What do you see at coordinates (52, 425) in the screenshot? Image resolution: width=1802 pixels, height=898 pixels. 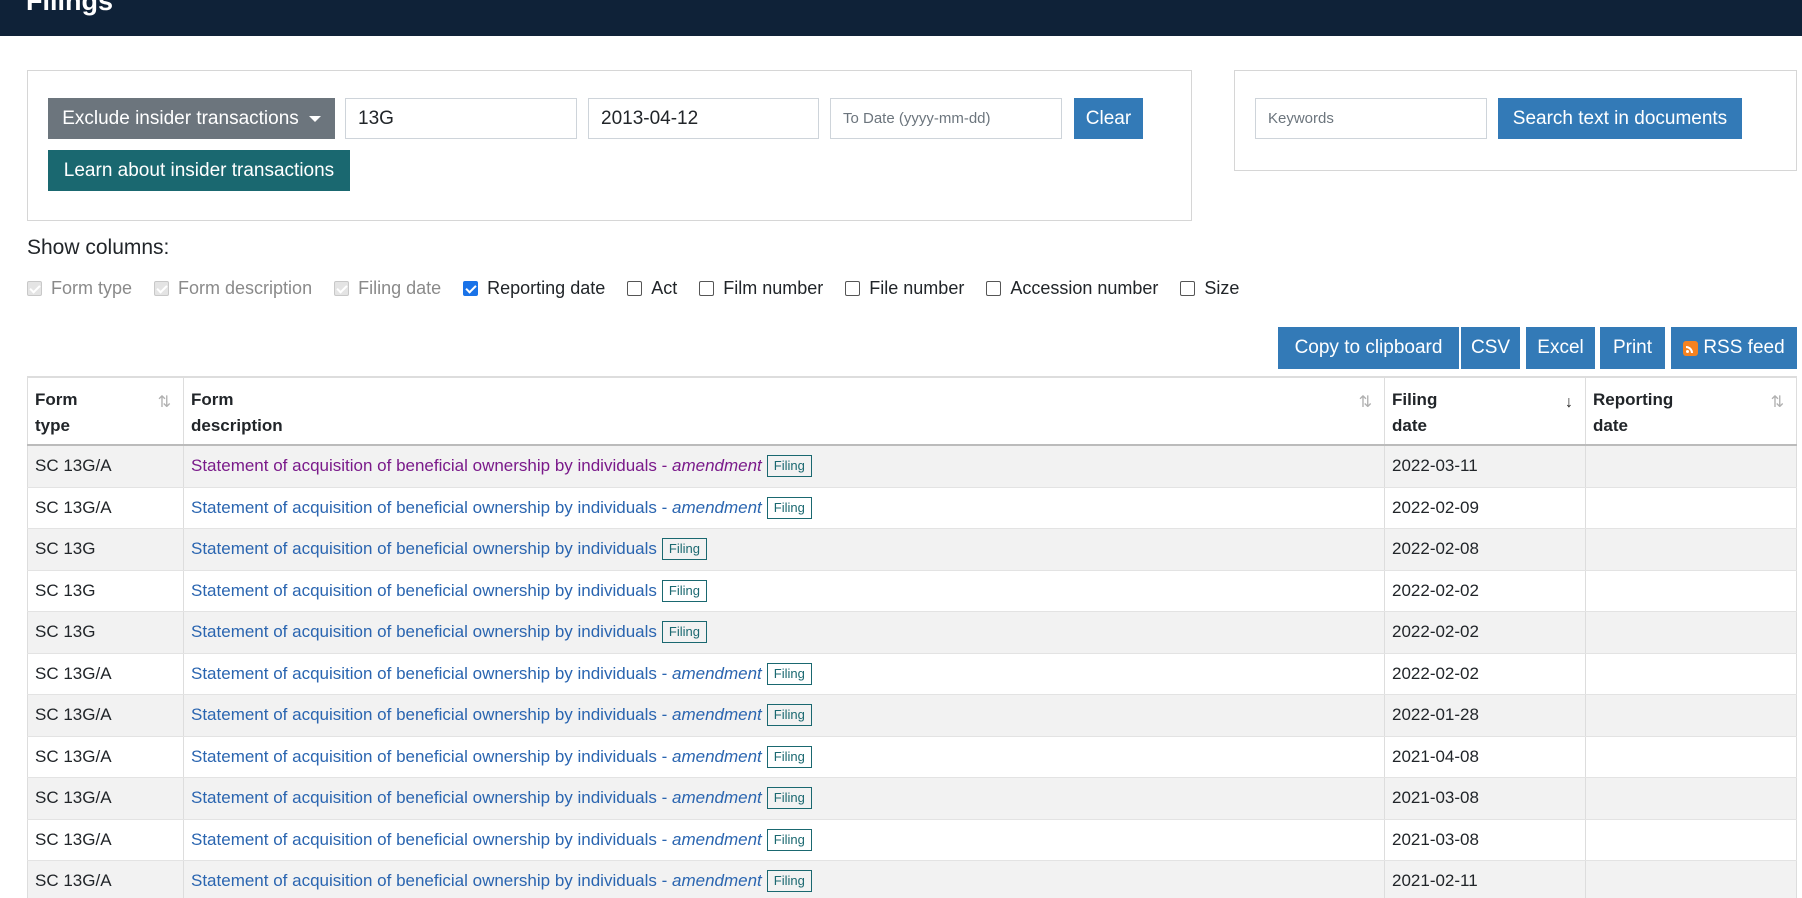 I see `header-form-type-line2: type` at bounding box center [52, 425].